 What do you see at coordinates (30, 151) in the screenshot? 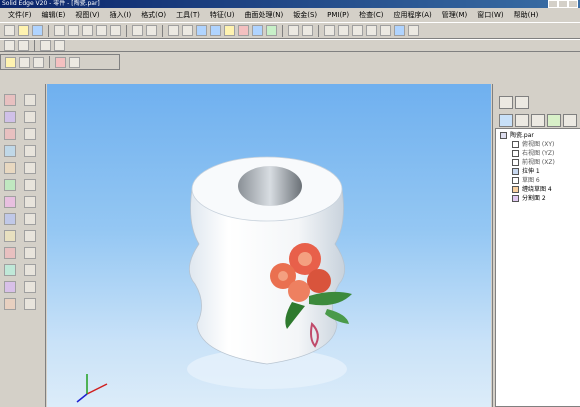
I see `chamfer-icon` at bounding box center [30, 151].